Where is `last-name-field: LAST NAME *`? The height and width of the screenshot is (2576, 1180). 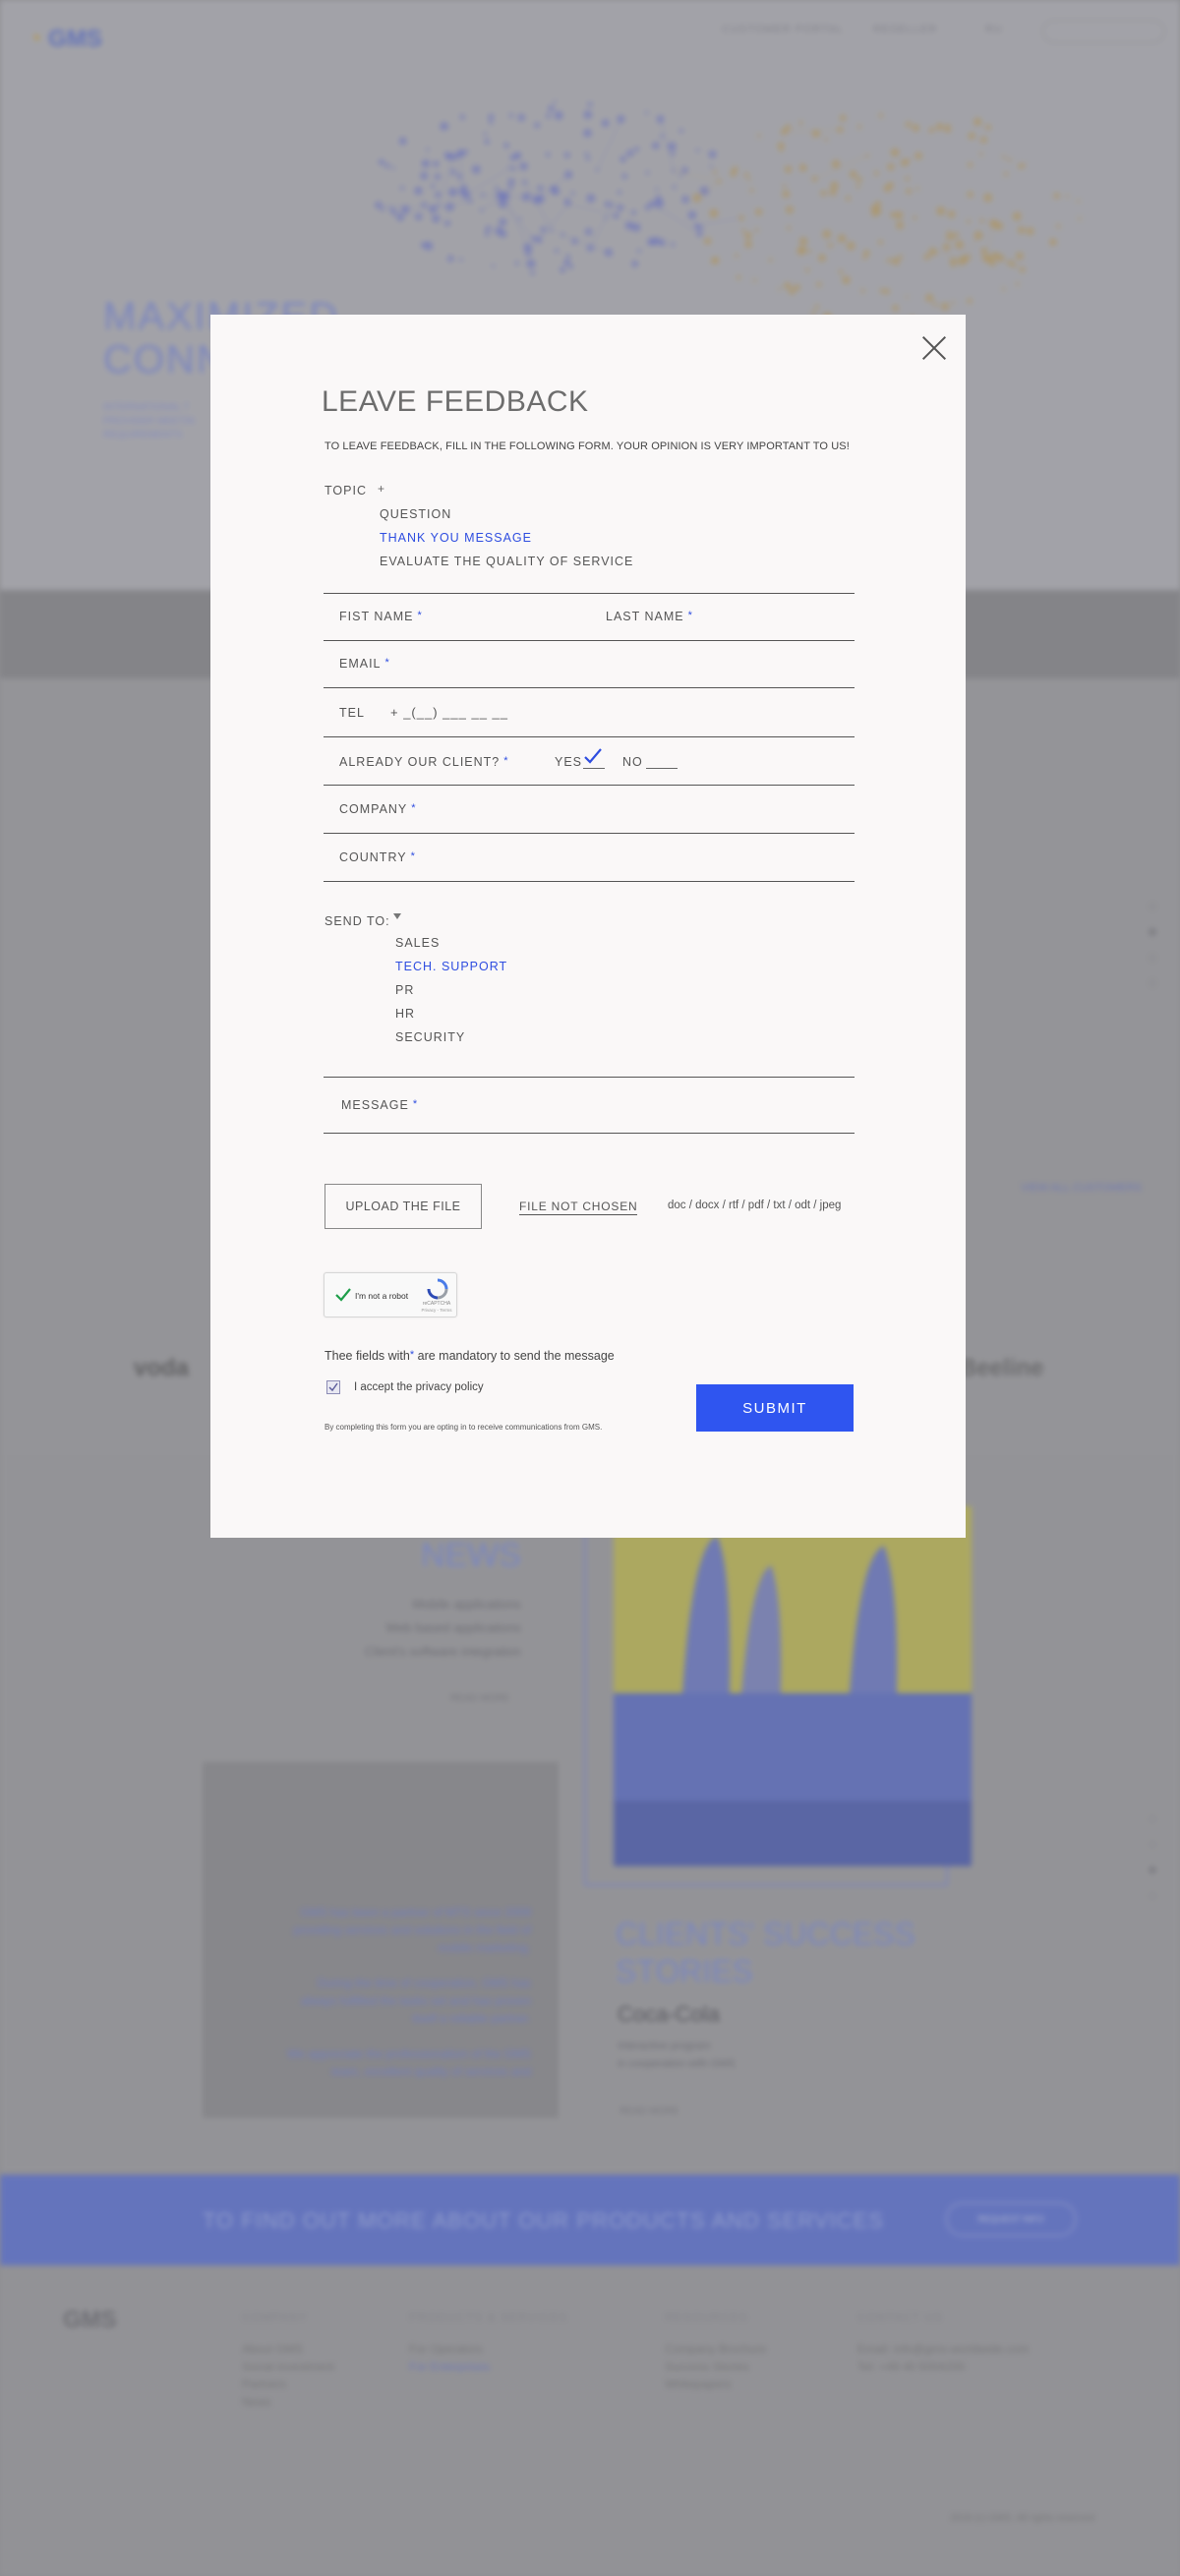
last-name-field: LAST NAME * is located at coordinates (649, 616).